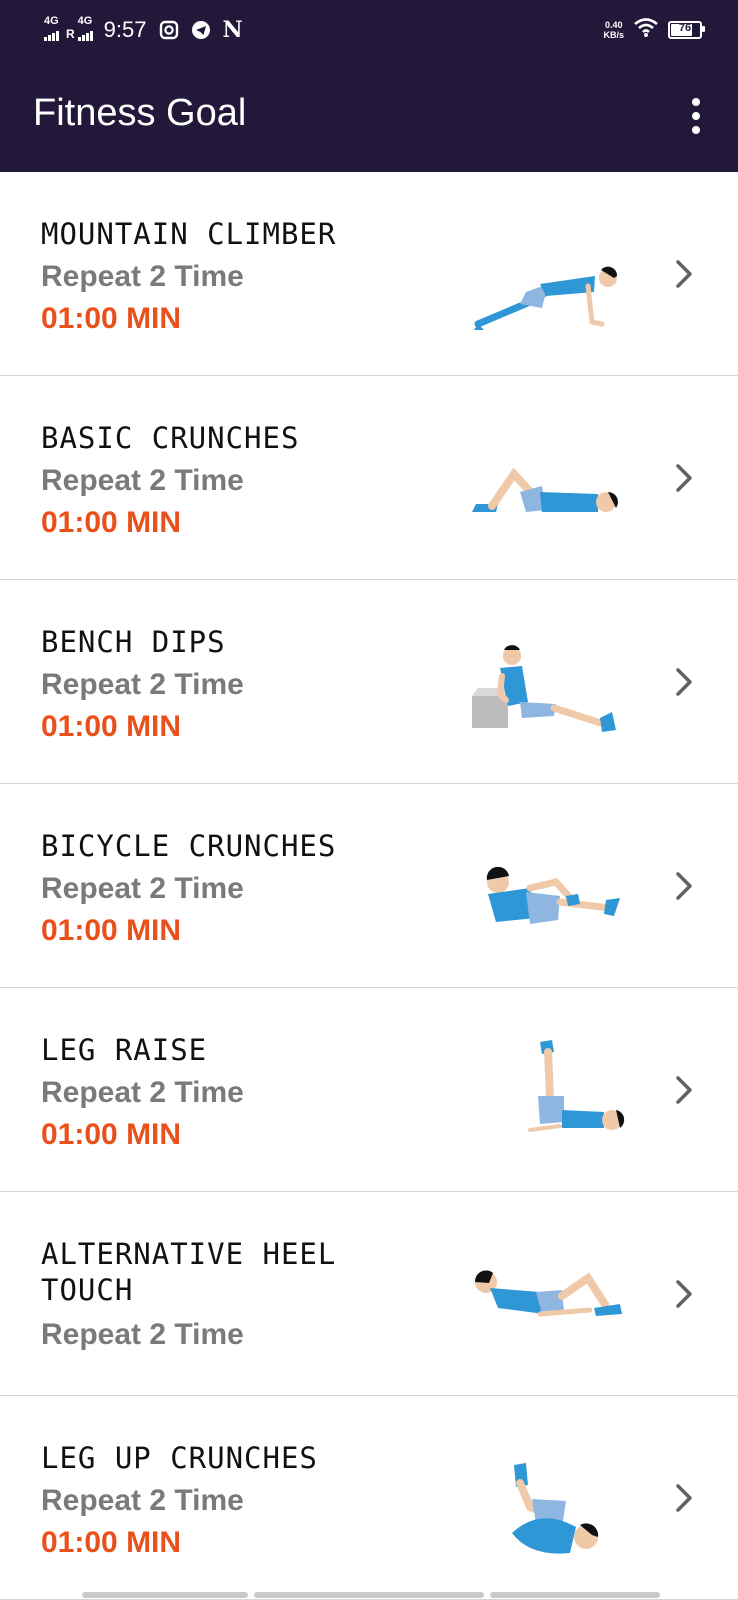 The image size is (738, 1600). Describe the element at coordinates (613, 30) in the screenshot. I see `network-speed: 0.40 KB/s` at that location.